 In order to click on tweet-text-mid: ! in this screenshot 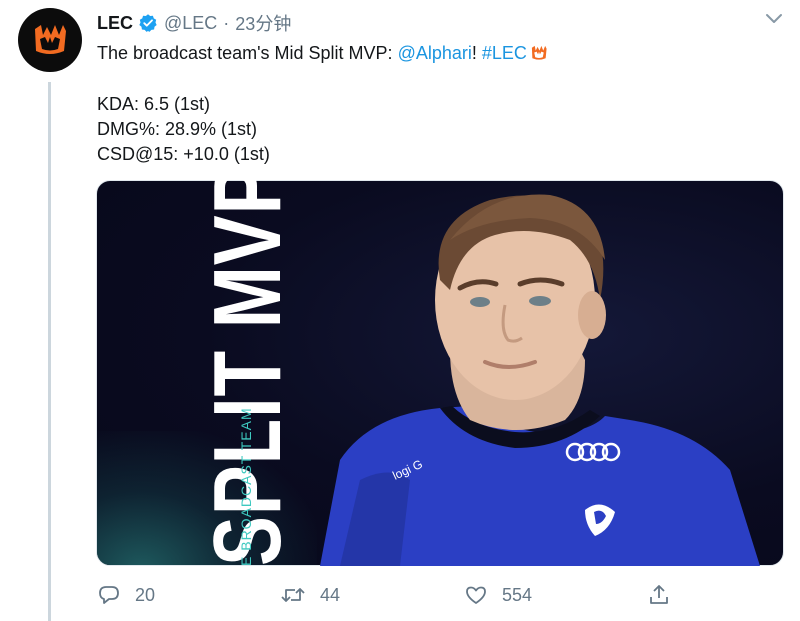, I will do `click(476, 53)`.